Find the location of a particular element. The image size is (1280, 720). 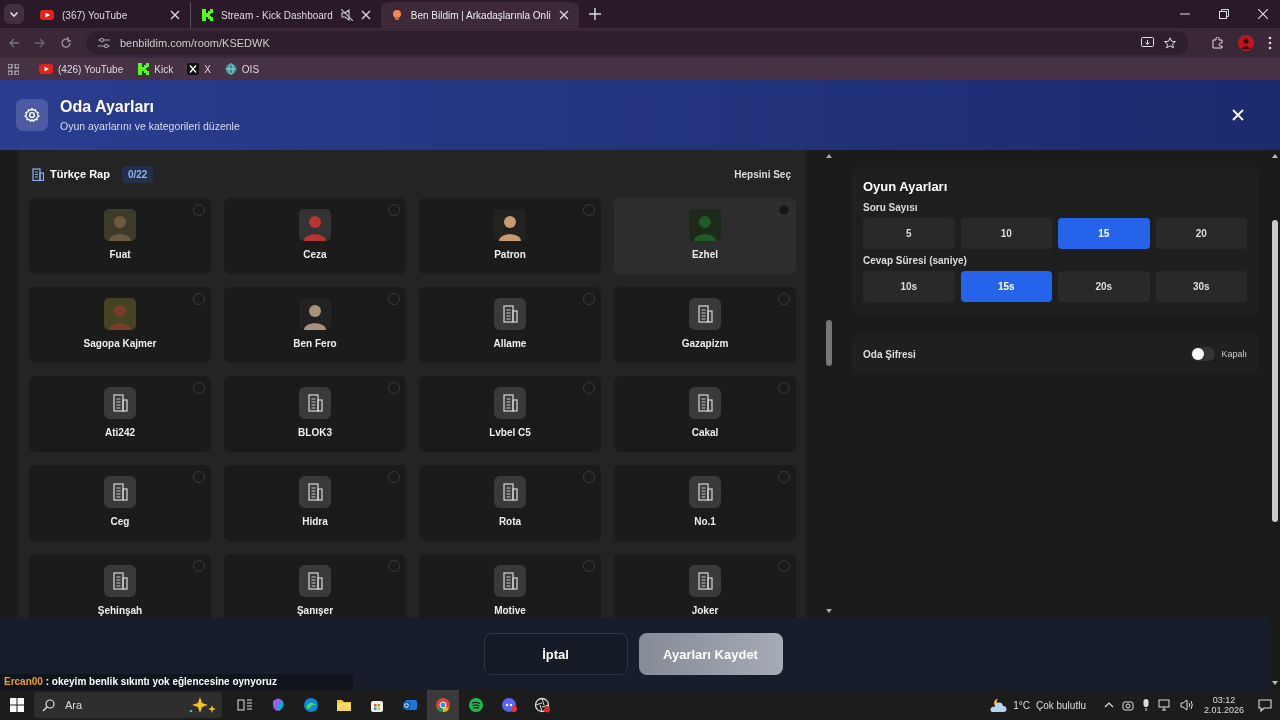

chat-app-icon is located at coordinates (508, 705).